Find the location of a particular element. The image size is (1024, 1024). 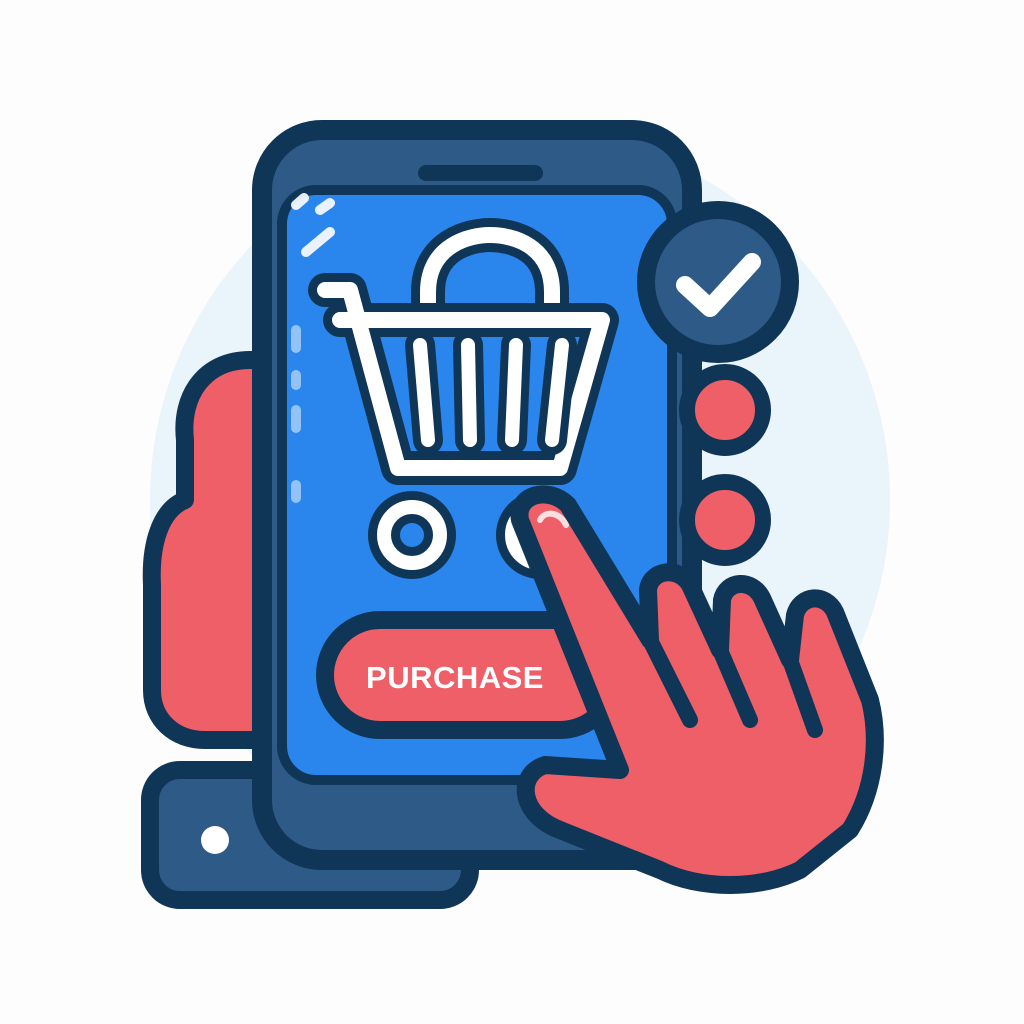

purchase-button-label: PURCHASE is located at coordinates (455, 677).